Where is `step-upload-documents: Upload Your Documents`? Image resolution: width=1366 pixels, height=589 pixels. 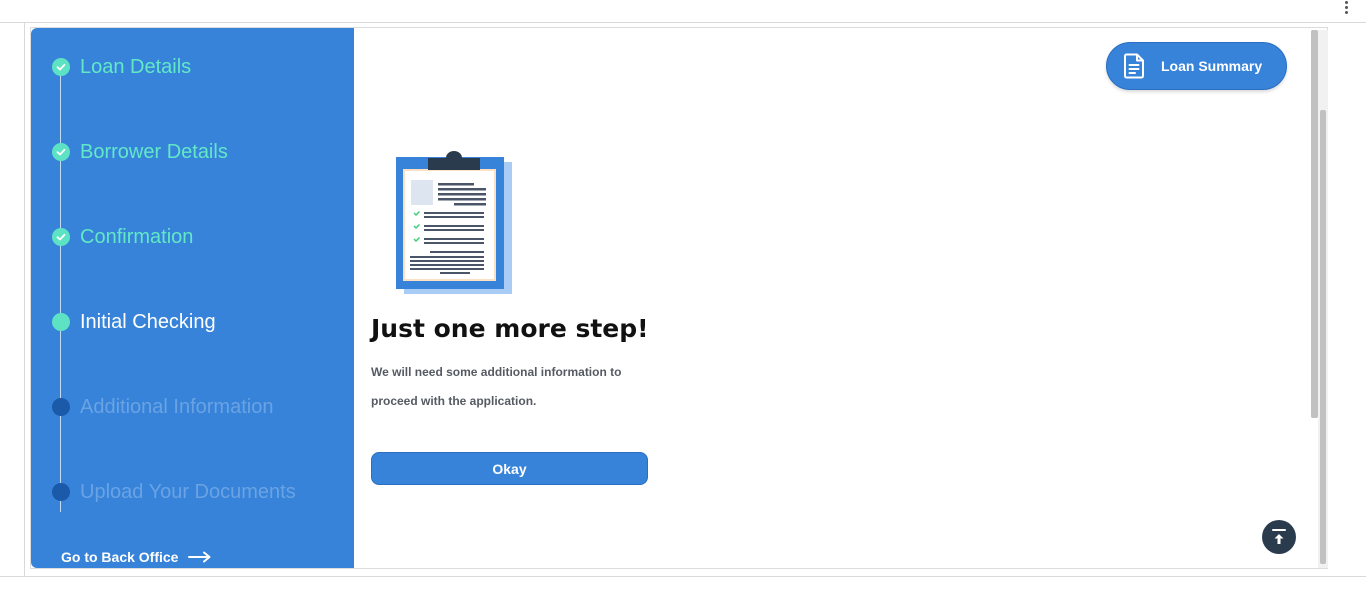 step-upload-documents: Upload Your Documents is located at coordinates (174, 492).